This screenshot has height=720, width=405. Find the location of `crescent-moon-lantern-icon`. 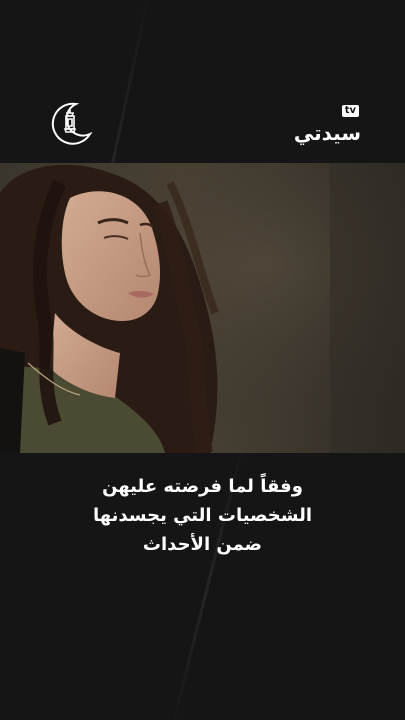

crescent-moon-lantern-icon is located at coordinates (71, 123).